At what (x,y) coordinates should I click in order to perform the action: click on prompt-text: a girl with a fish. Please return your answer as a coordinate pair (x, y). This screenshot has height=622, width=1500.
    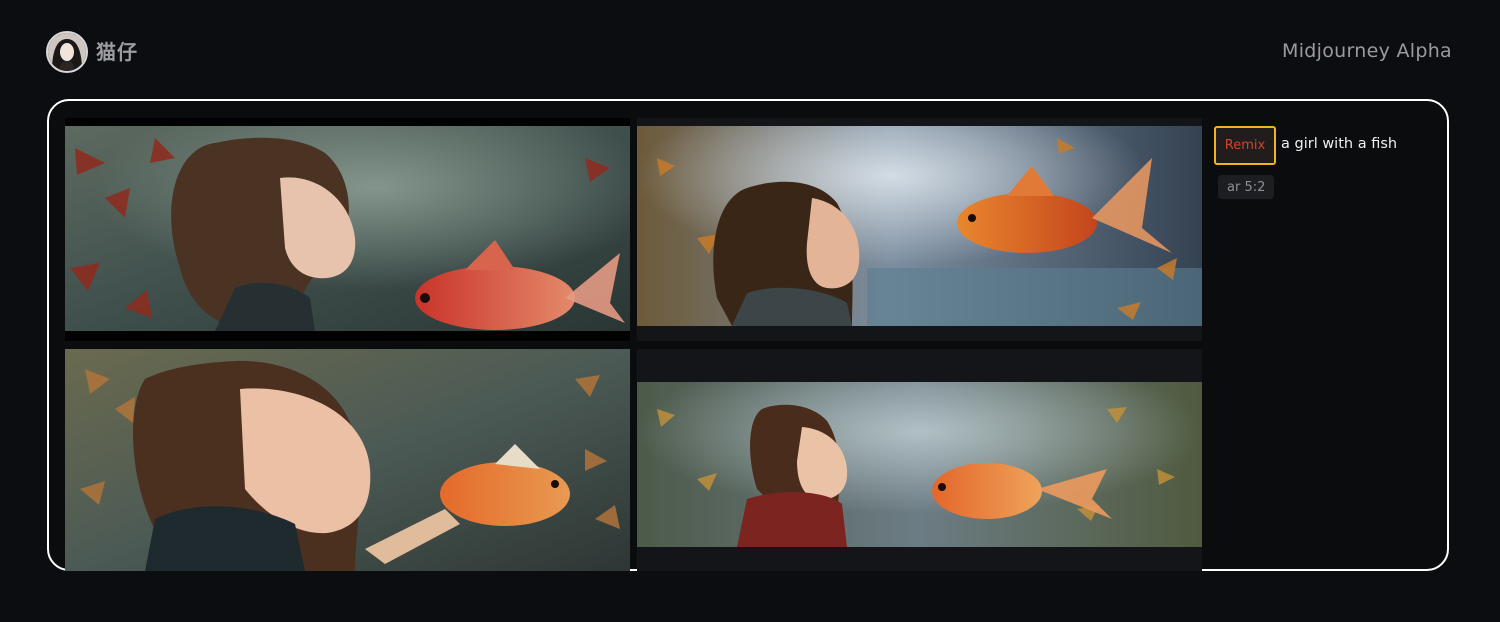
    Looking at the image, I should click on (1339, 144).